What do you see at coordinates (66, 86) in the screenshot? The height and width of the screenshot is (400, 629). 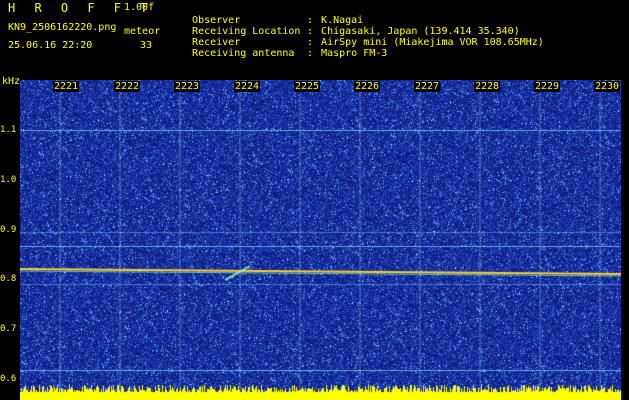 I see `time-tick-label: 2221` at bounding box center [66, 86].